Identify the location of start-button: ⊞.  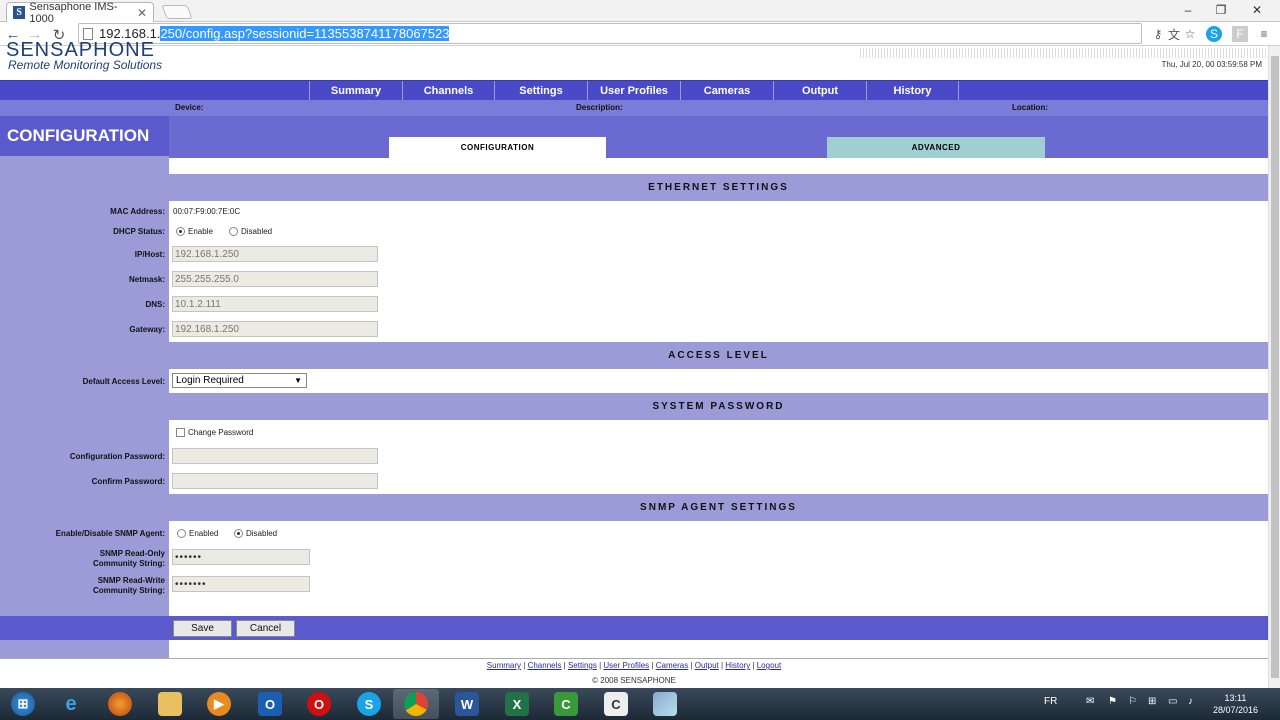
(23, 704).